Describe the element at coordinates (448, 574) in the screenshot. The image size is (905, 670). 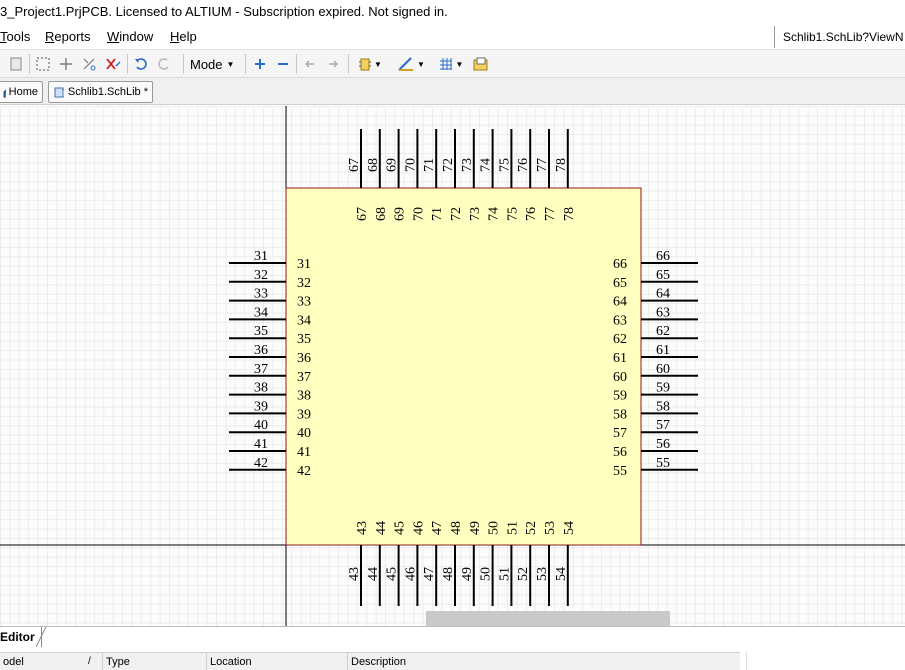
I see `pin-designator-bottom-48: 48` at that location.